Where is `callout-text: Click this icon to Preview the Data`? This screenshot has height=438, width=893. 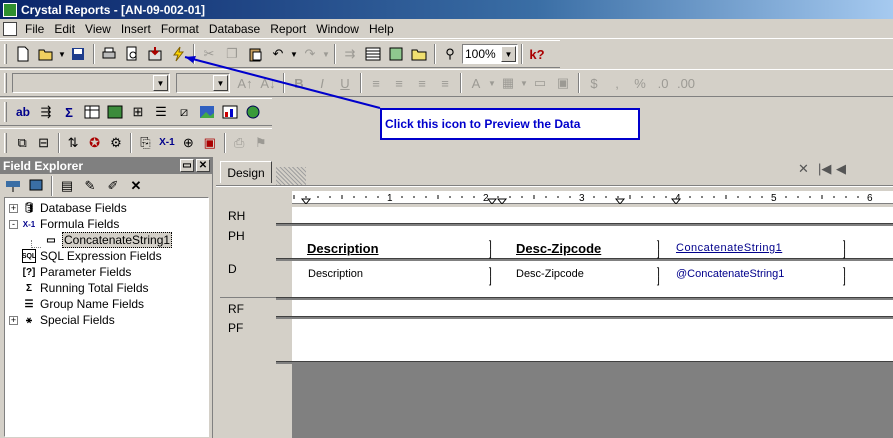 callout-text: Click this icon to Preview the Data is located at coordinates (483, 124).